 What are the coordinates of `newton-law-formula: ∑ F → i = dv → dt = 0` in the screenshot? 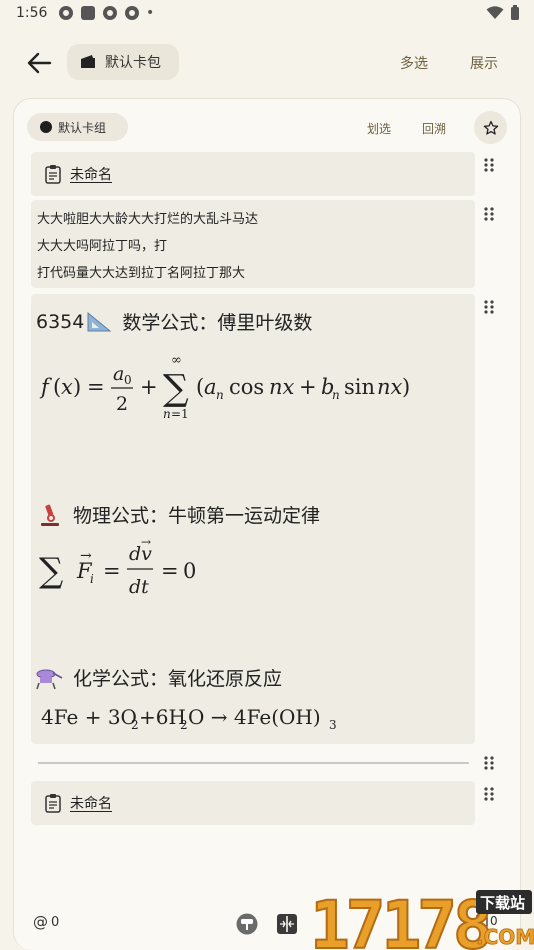 It's located at (117, 568).